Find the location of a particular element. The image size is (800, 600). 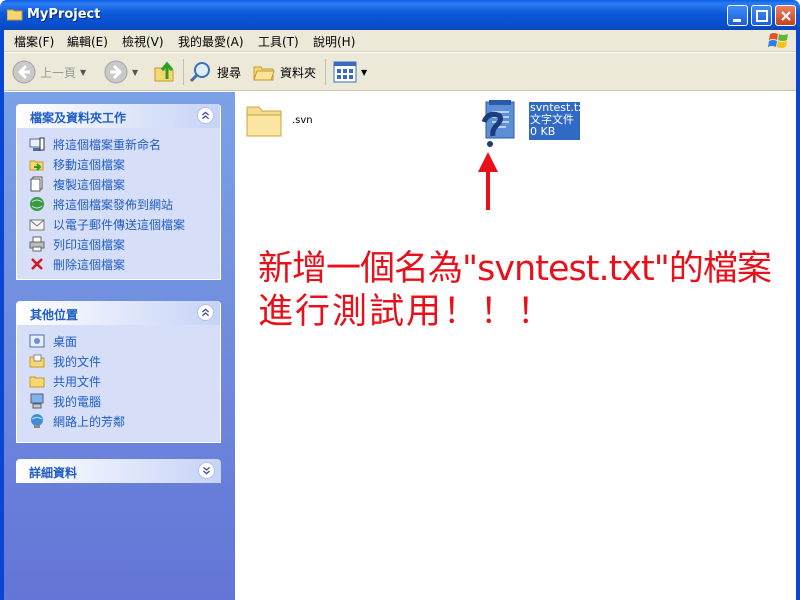

other-places-panel: 其他位置 桌面 我的文件 共用文件 我的電腦 網路上的芳鄰 is located at coordinates (118, 372).